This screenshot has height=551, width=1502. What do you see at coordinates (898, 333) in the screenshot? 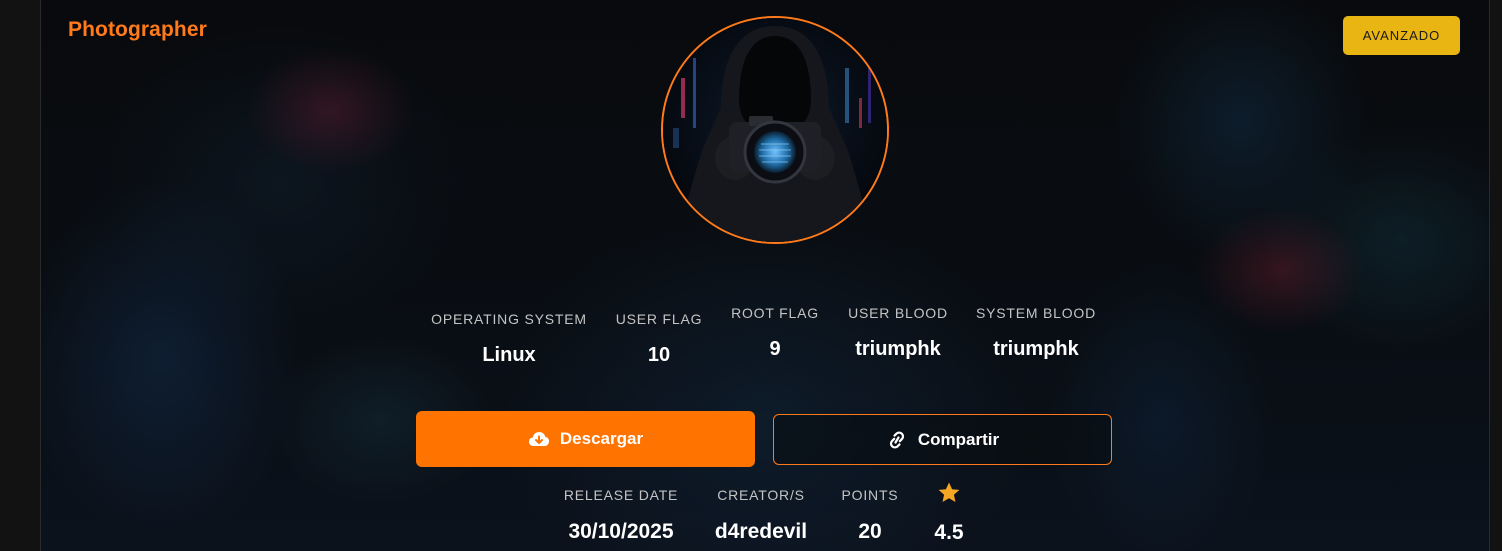
I see `stat-user-blood: USER BLOOD triumphk` at bounding box center [898, 333].